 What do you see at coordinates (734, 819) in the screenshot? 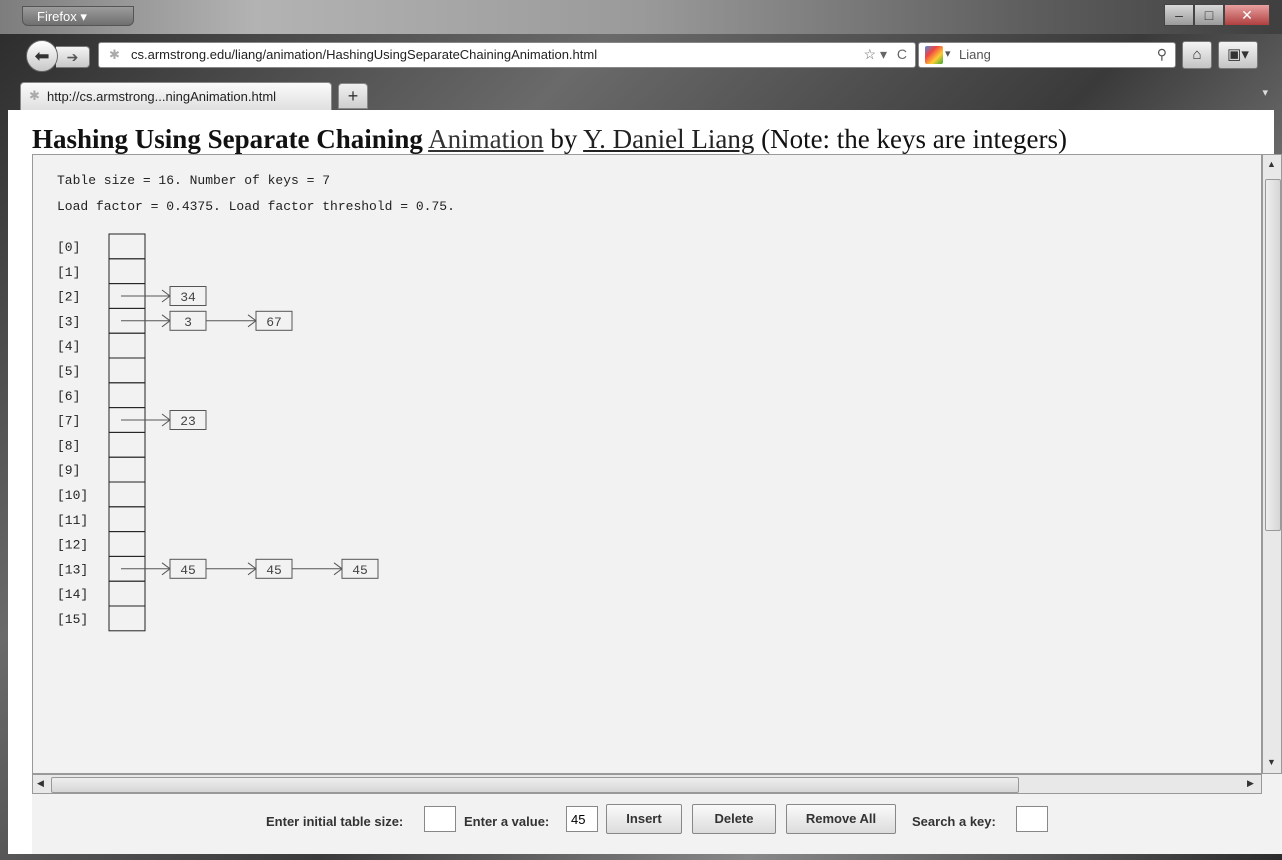
I see `delete-button: Delete` at bounding box center [734, 819].